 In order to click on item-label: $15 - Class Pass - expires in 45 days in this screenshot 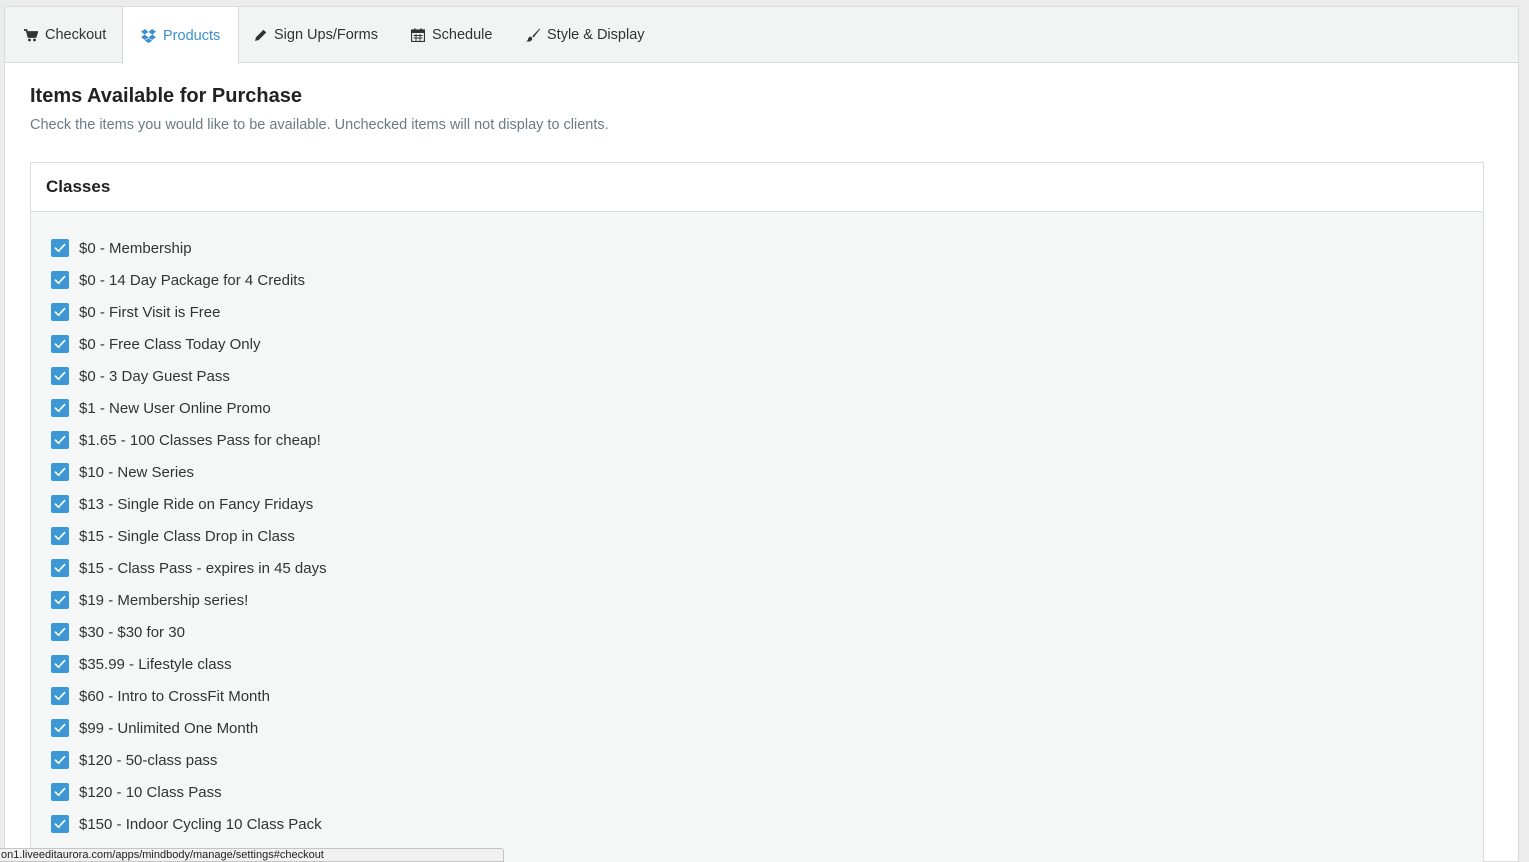, I will do `click(203, 568)`.